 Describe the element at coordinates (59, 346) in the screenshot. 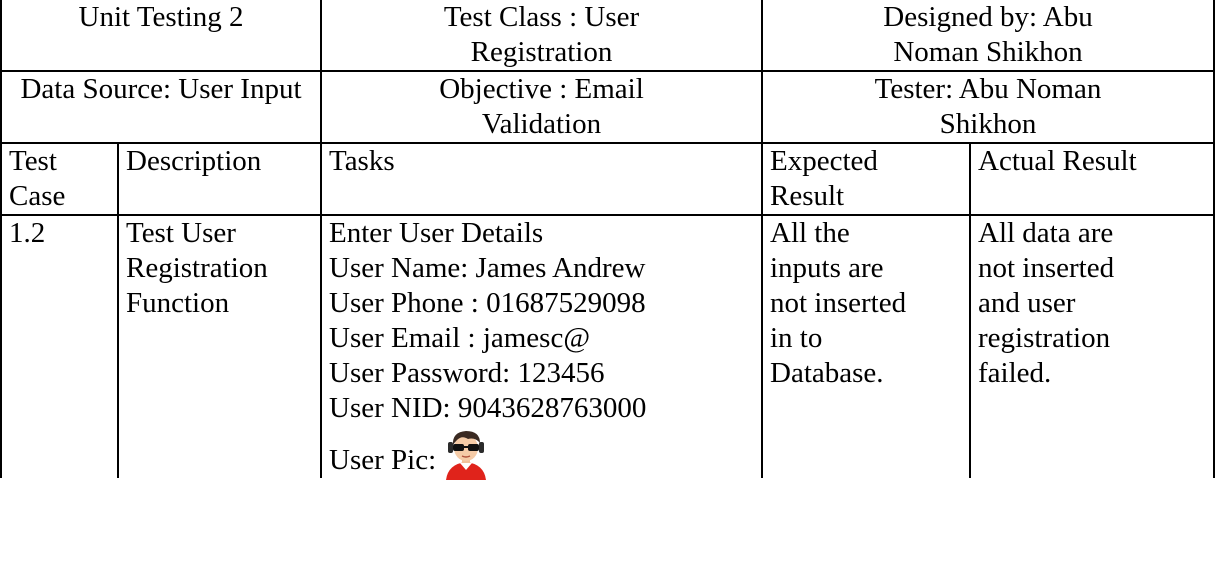

I see `test-case-cell: 1.2` at that location.